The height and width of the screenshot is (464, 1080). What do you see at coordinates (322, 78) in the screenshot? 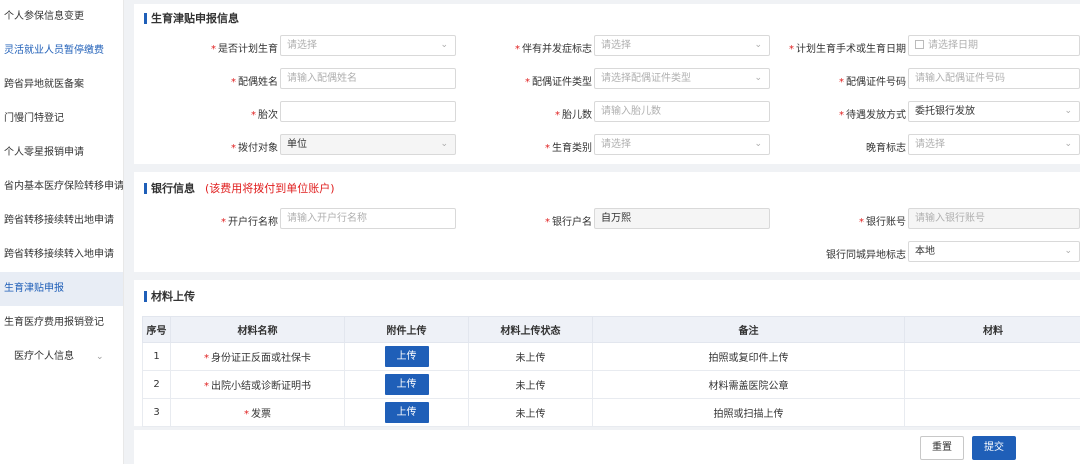
I see `input-placeholder: 请输入配偶姓名` at bounding box center [322, 78].